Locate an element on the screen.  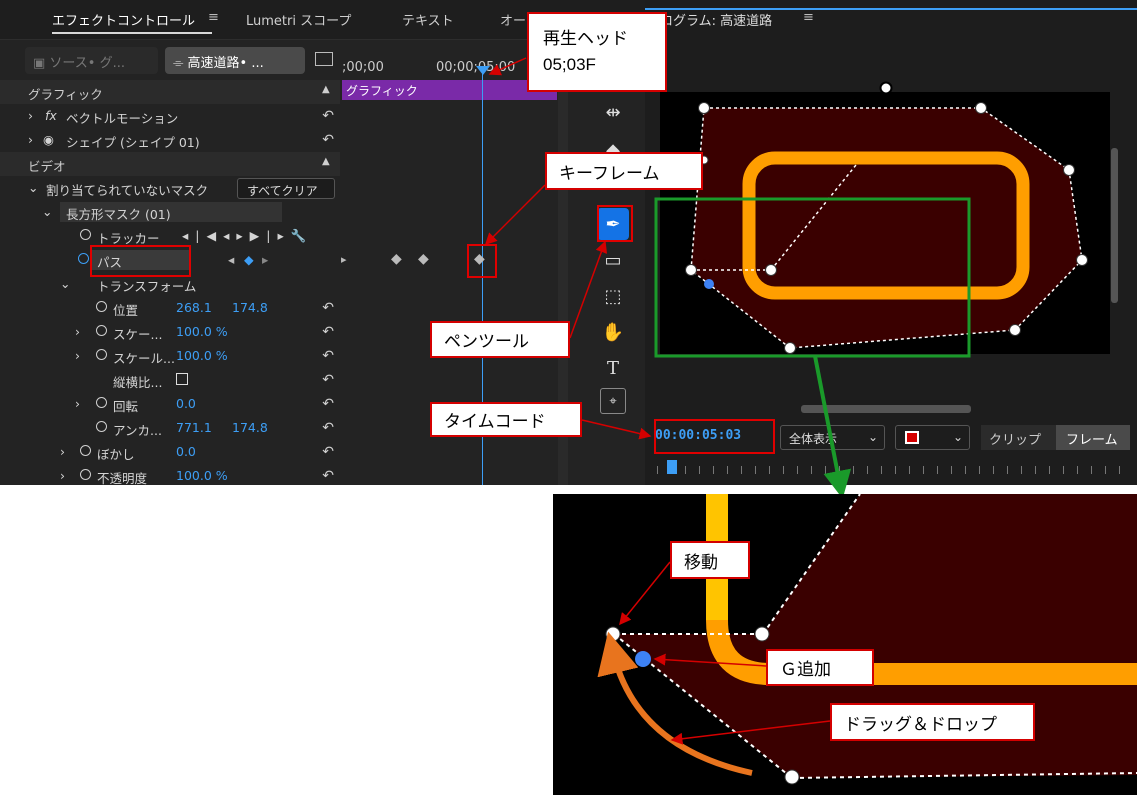
callout-keyframe: キーフレーム is located at coordinates (624, 171).